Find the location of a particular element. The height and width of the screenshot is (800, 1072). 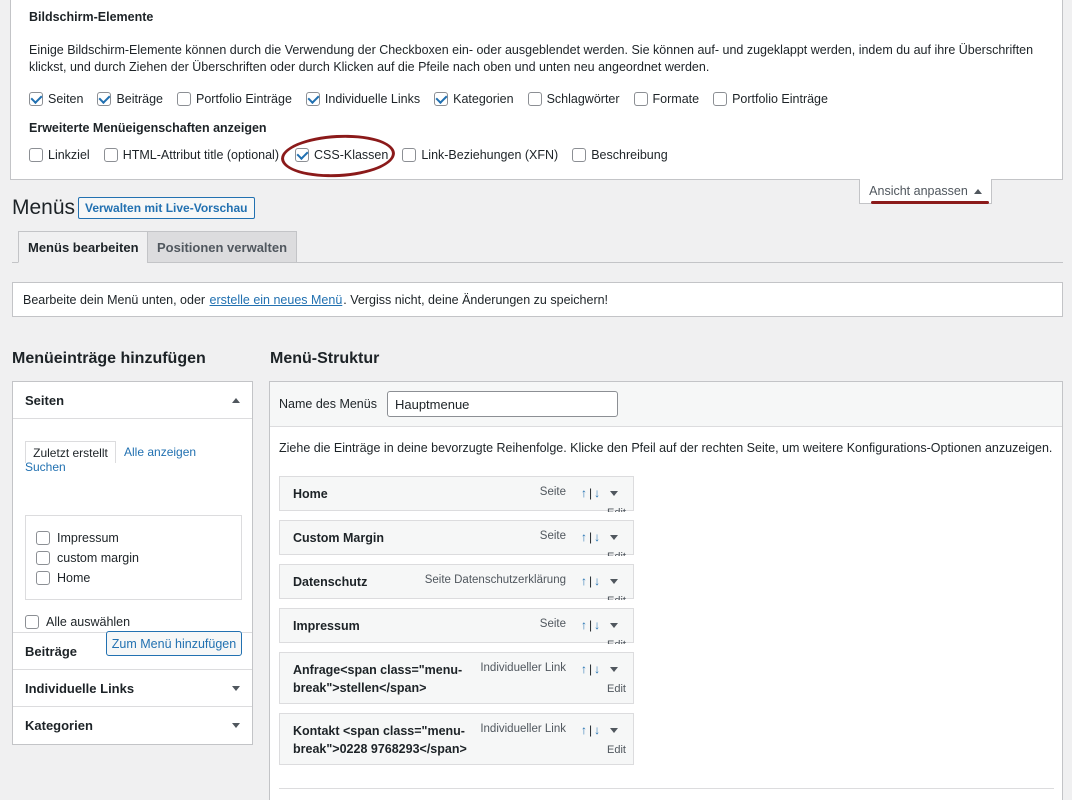

menu-item-title: Impressum is located at coordinates (326, 626).